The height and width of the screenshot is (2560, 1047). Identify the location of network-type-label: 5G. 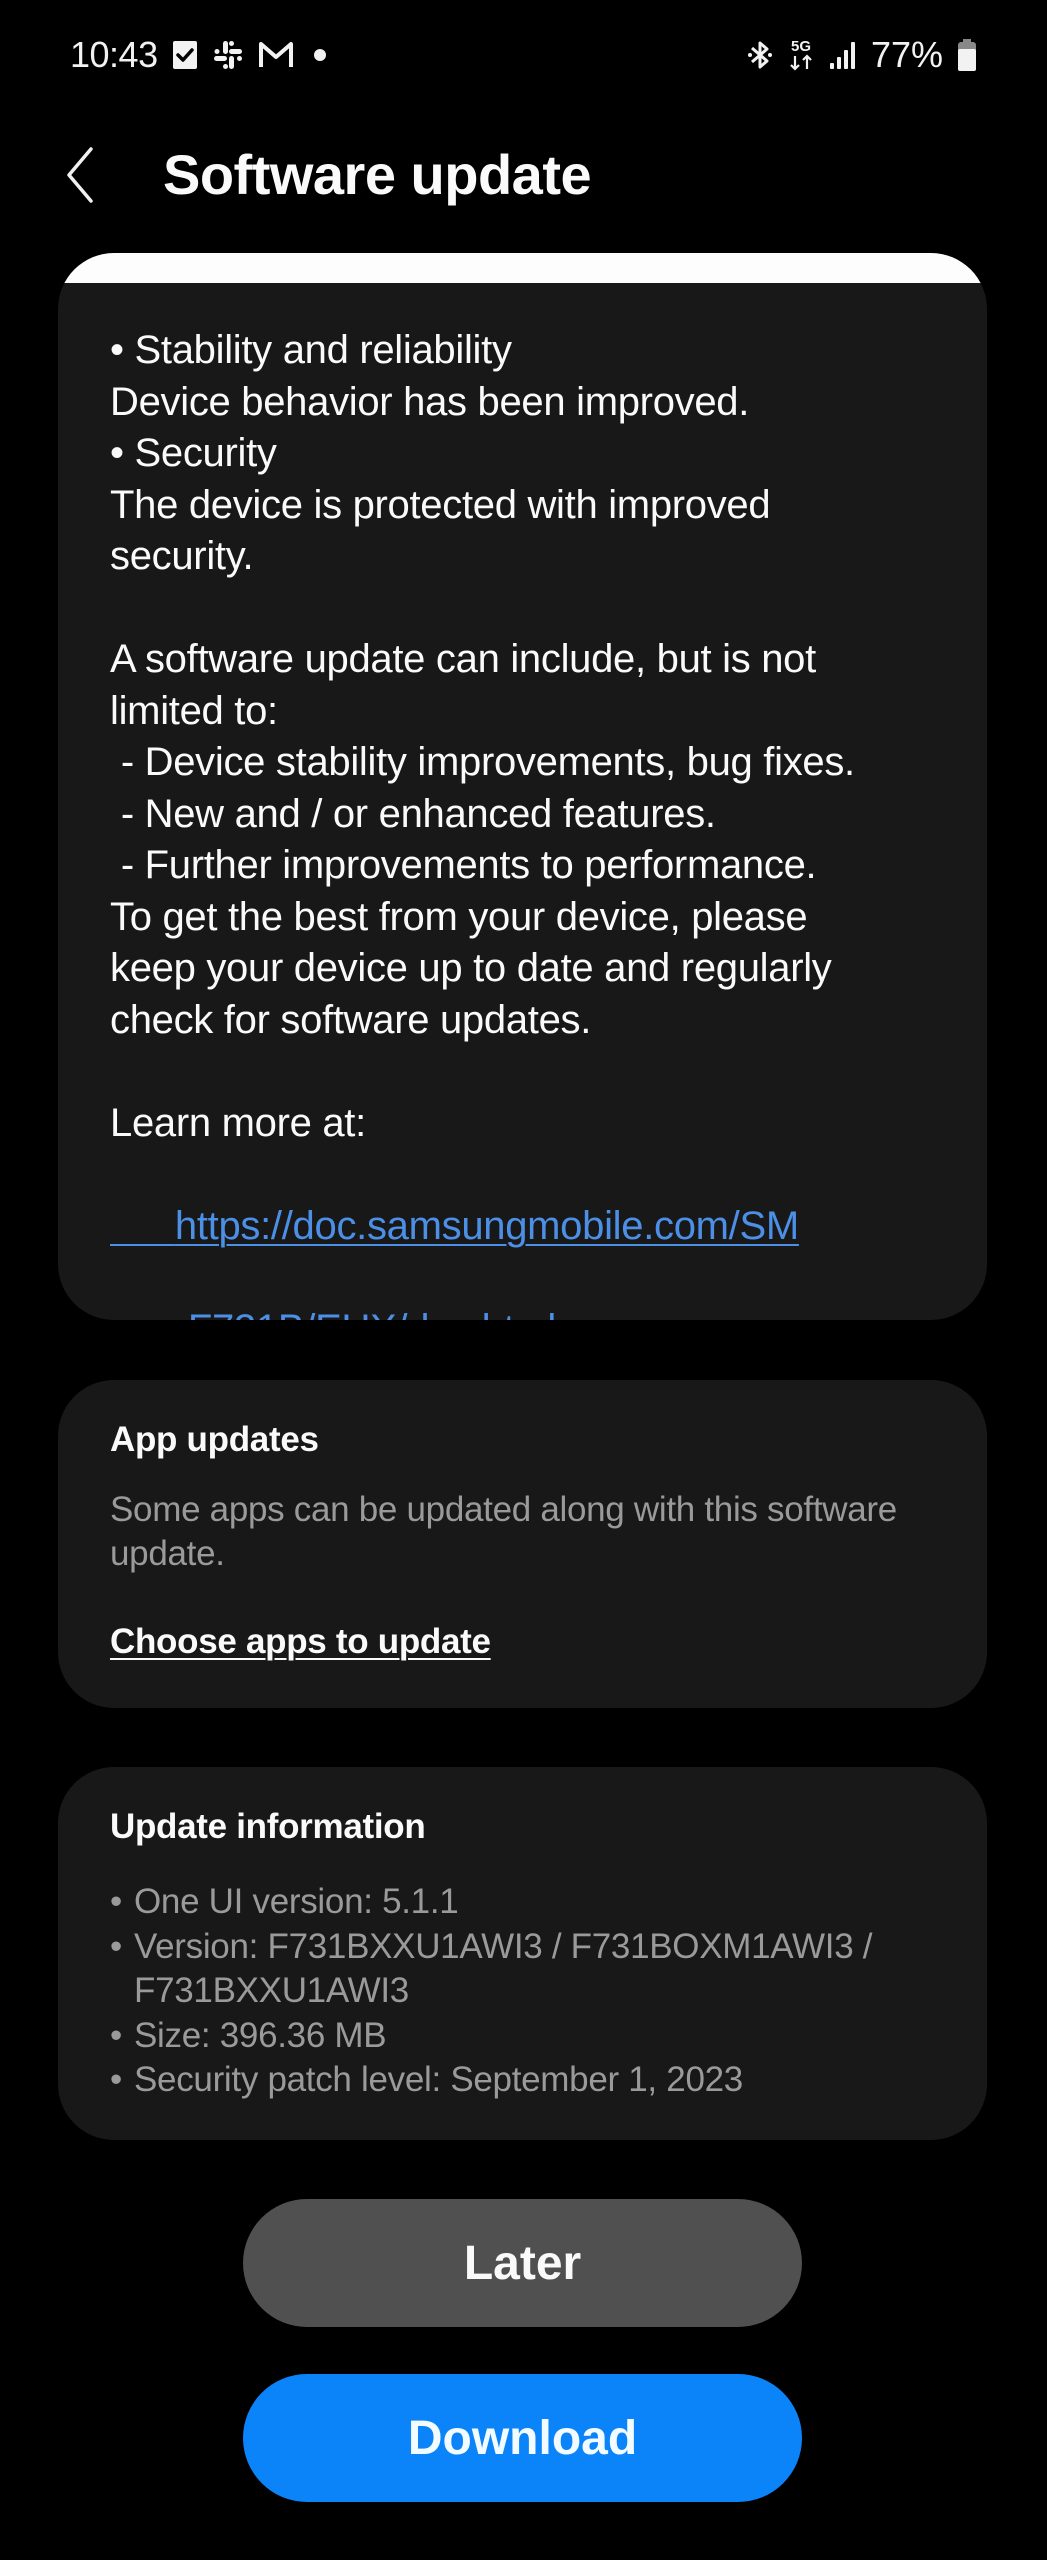
(801, 46).